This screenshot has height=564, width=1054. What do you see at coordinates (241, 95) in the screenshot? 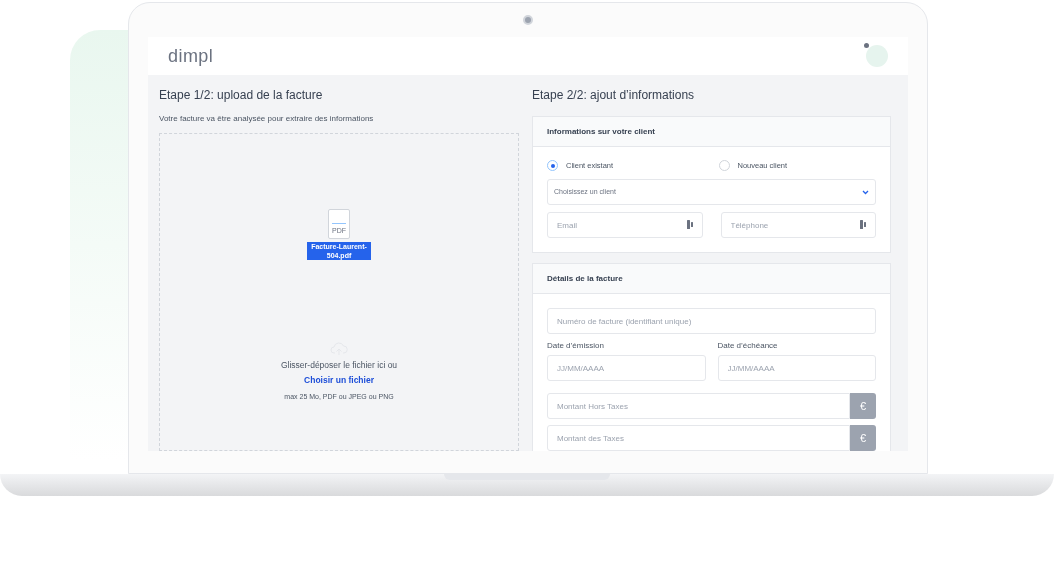
I see `section-title: Etape 1/2: upload de la facture` at bounding box center [241, 95].